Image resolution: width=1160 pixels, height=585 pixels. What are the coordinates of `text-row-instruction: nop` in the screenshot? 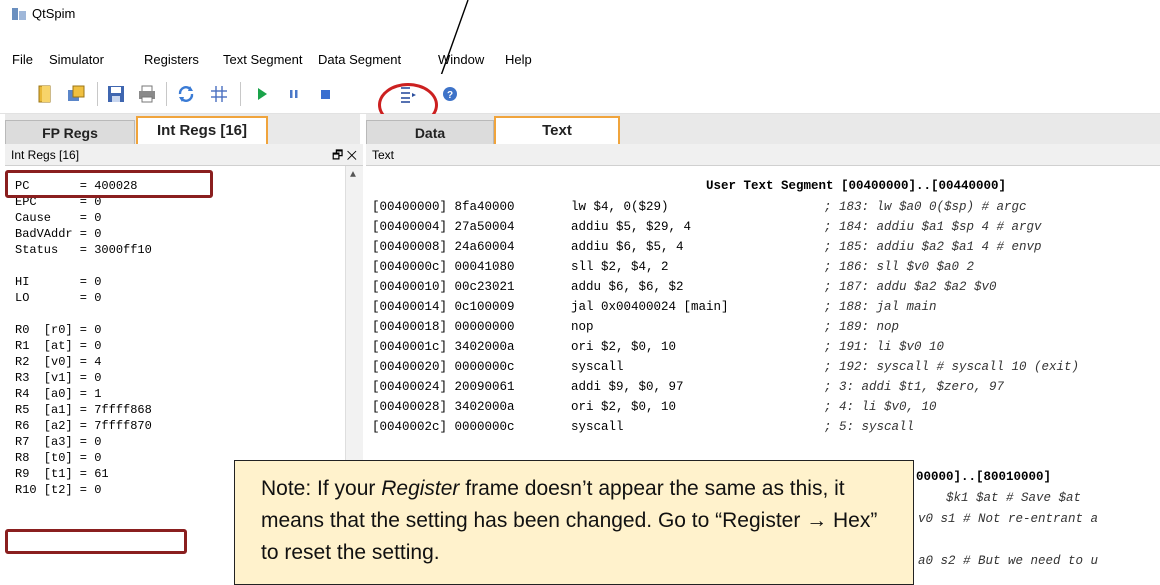 It's located at (582, 327).